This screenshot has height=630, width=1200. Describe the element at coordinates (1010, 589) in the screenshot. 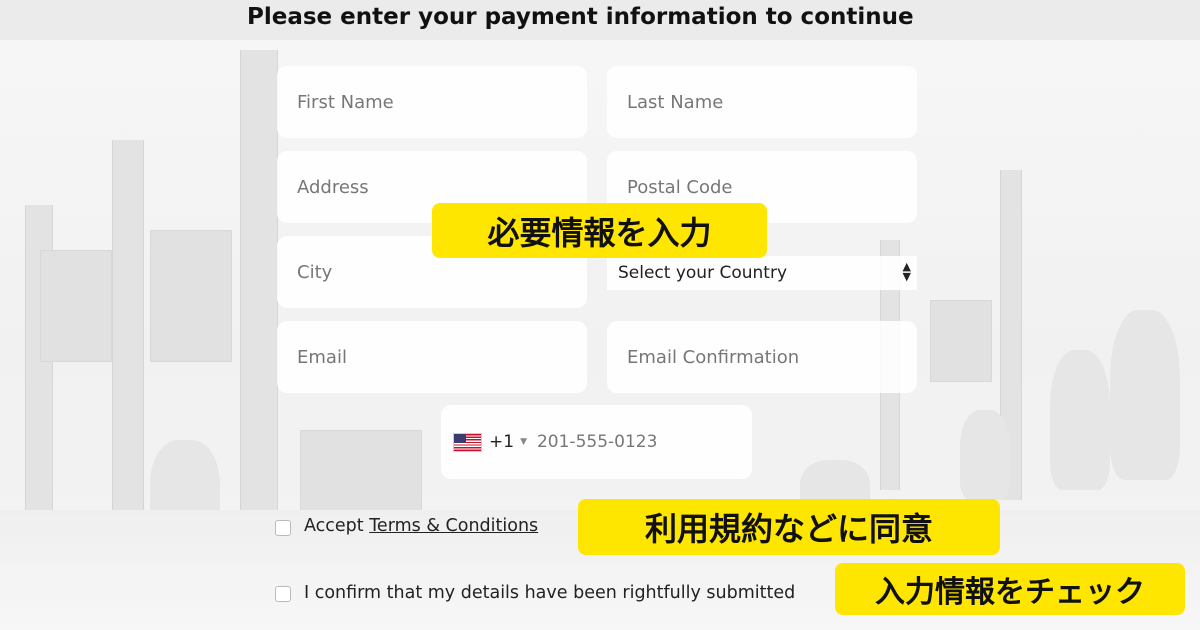

I see `callout-check-info: 入力情報をチェック` at that location.